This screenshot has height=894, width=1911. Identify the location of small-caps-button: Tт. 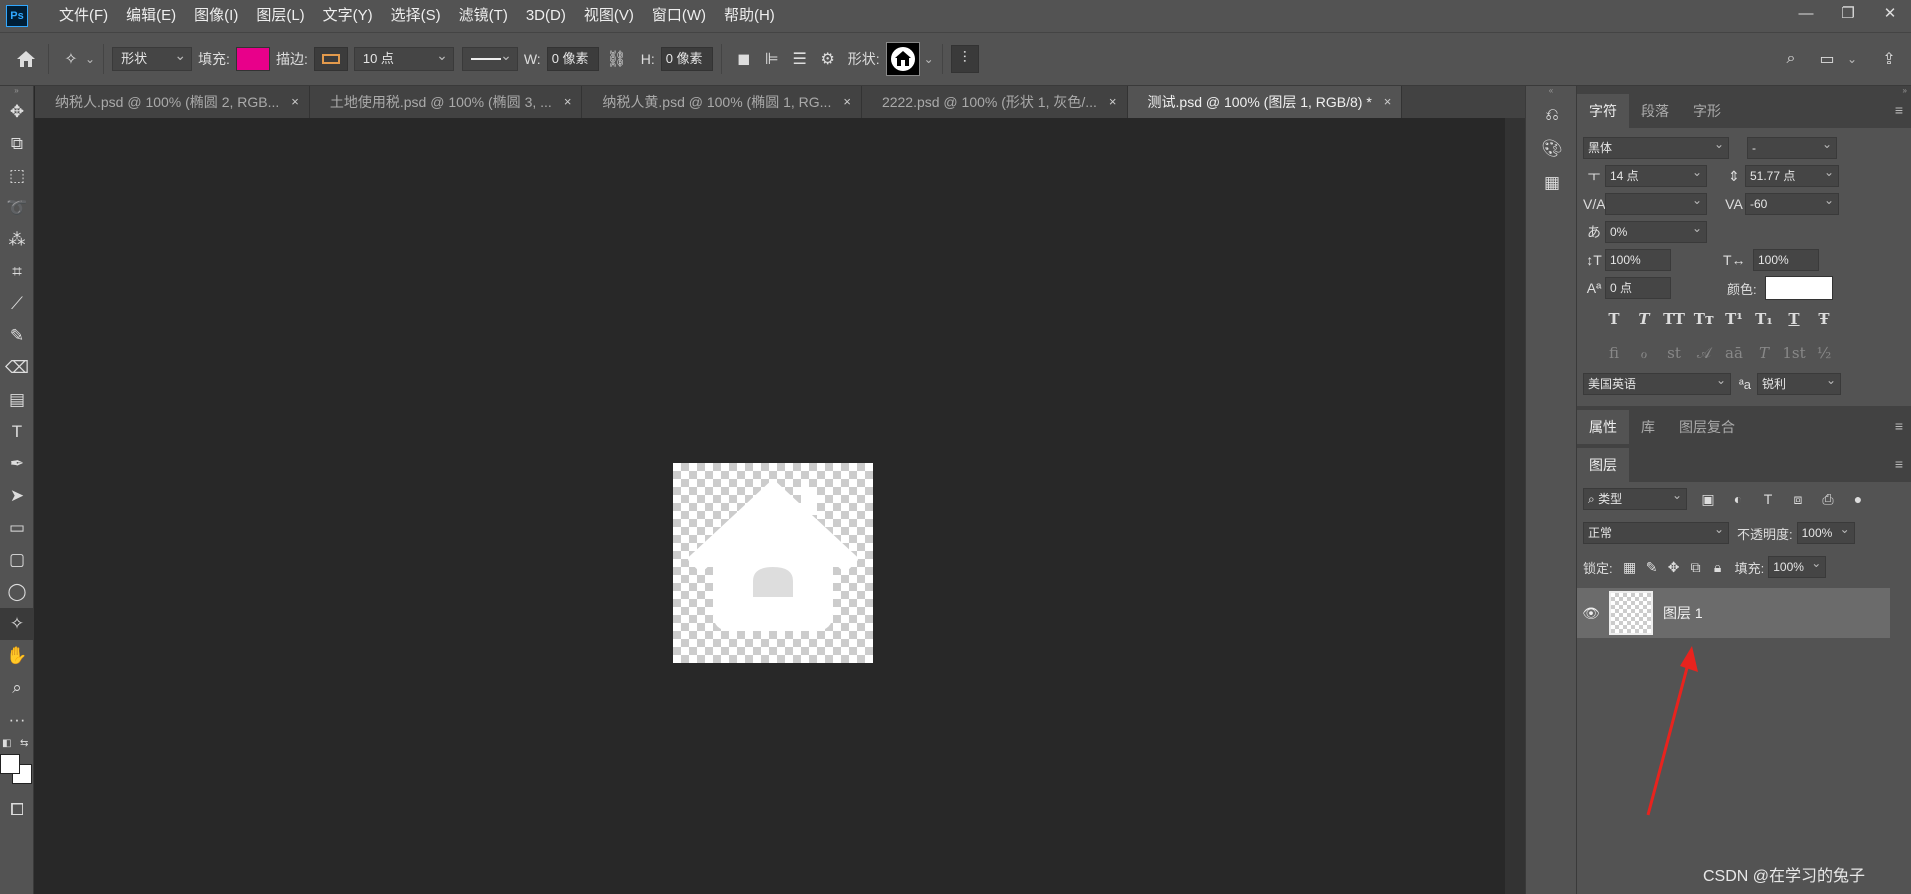
(1704, 319).